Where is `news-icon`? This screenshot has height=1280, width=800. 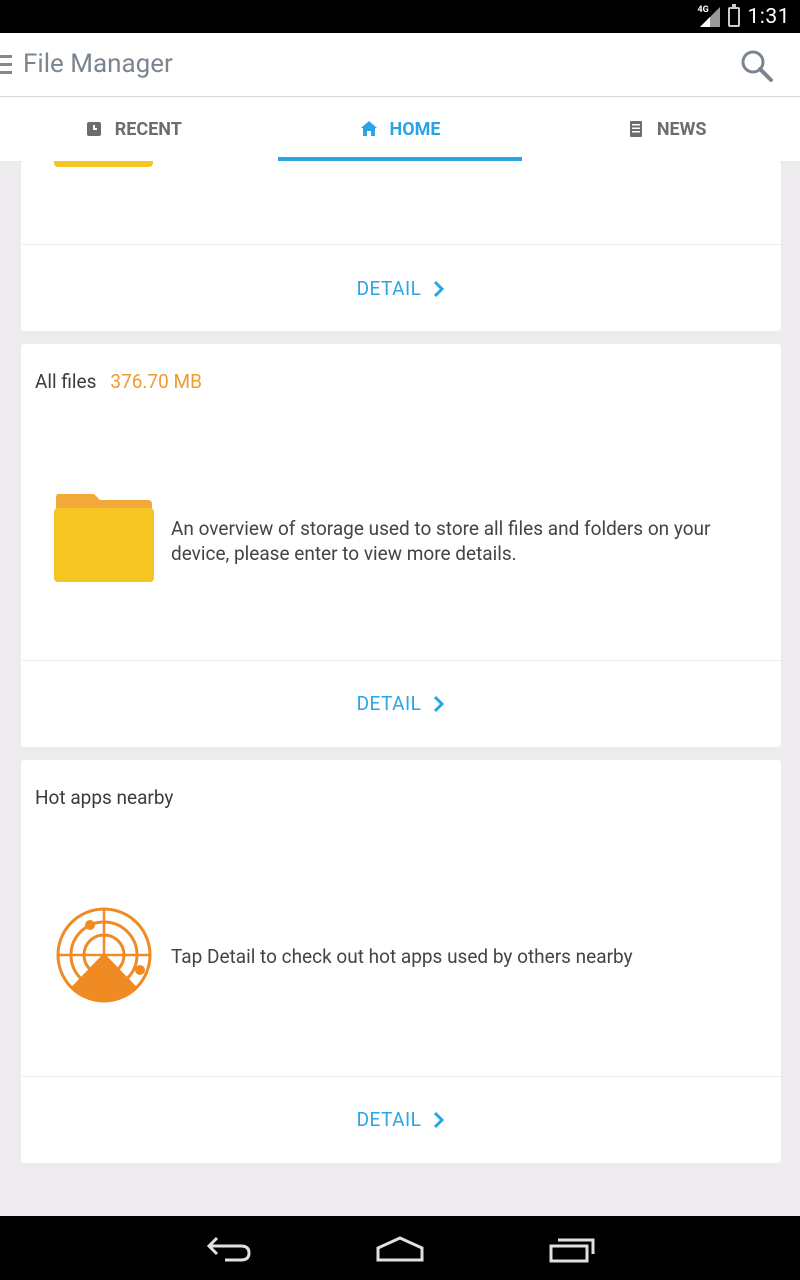
news-icon is located at coordinates (635, 129).